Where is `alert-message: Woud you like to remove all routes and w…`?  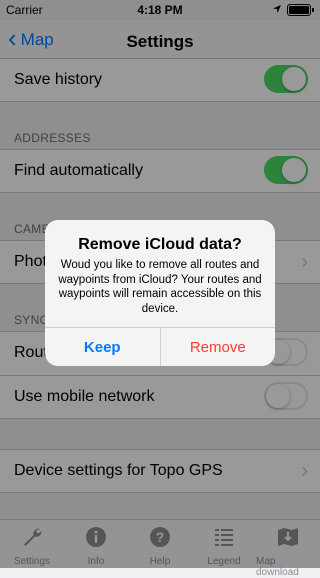
alert-message: Woud you like to remove all routes and w… is located at coordinates (160, 287).